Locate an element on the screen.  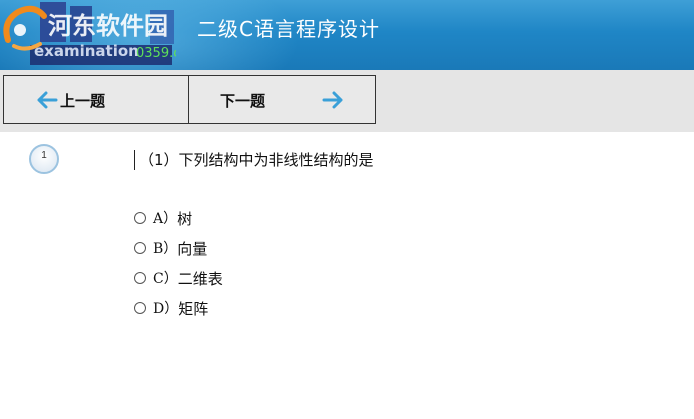
option-a-radio is located at coordinates (140, 218).